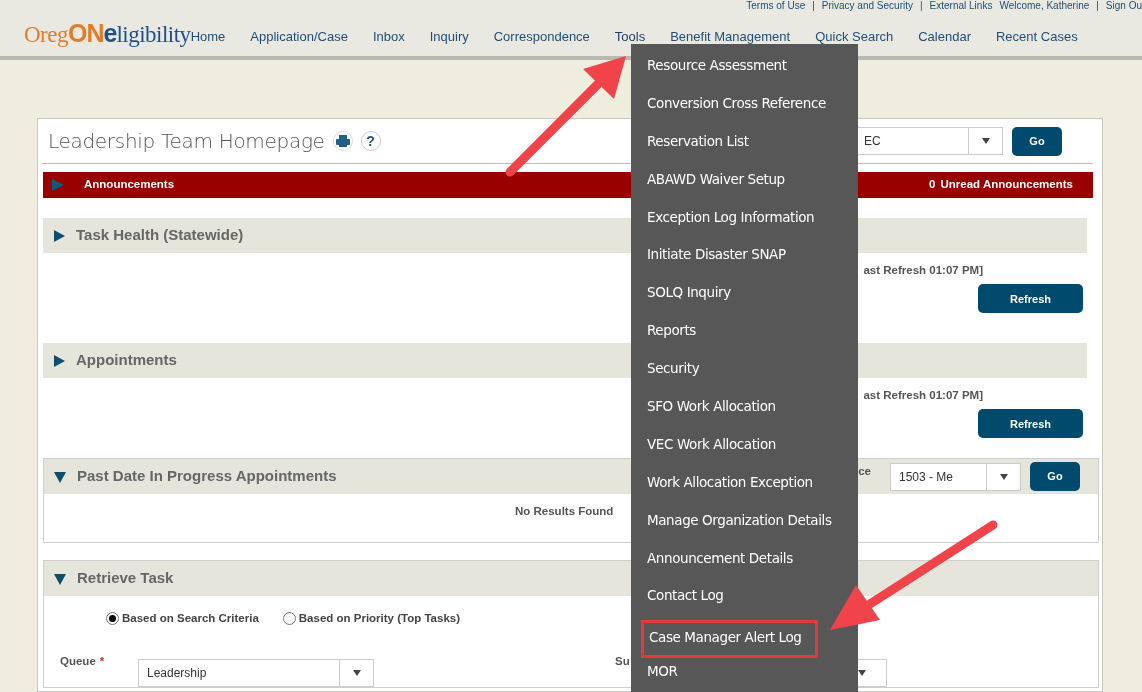 Image resolution: width=1142 pixels, height=692 pixels. Describe the element at coordinates (78, 661) in the screenshot. I see `queue-label: Queue` at that location.